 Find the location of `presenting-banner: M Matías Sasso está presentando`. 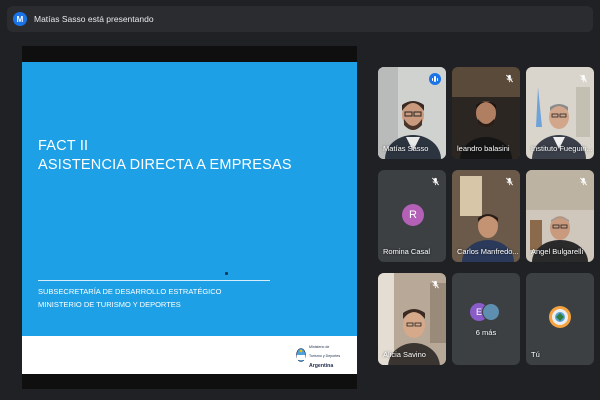

presenting-banner: M Matías Sasso está presentando is located at coordinates (300, 19).